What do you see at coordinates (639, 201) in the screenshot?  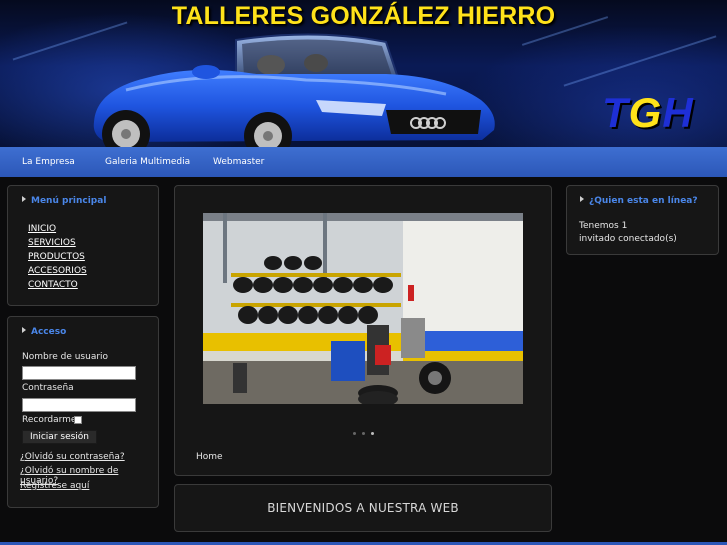 I see `online-title: ¿Quien esta en línea?` at bounding box center [639, 201].